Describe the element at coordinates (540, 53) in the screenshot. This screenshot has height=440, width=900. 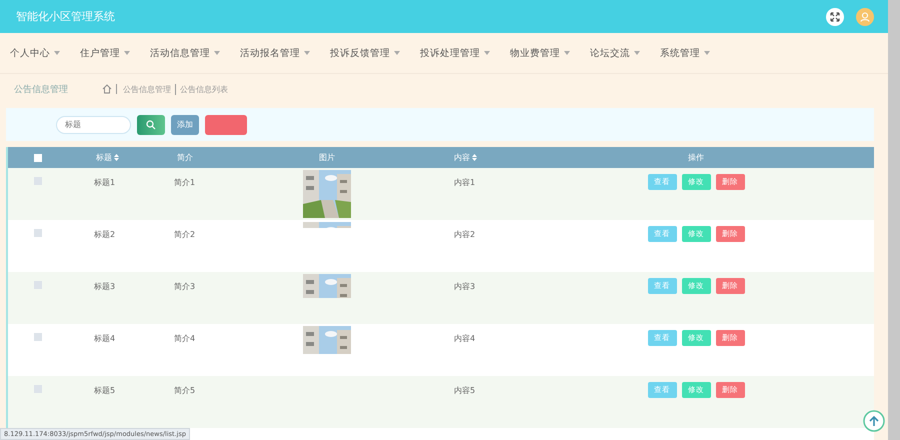
I see `nav-menu-item: 物业费管理` at that location.